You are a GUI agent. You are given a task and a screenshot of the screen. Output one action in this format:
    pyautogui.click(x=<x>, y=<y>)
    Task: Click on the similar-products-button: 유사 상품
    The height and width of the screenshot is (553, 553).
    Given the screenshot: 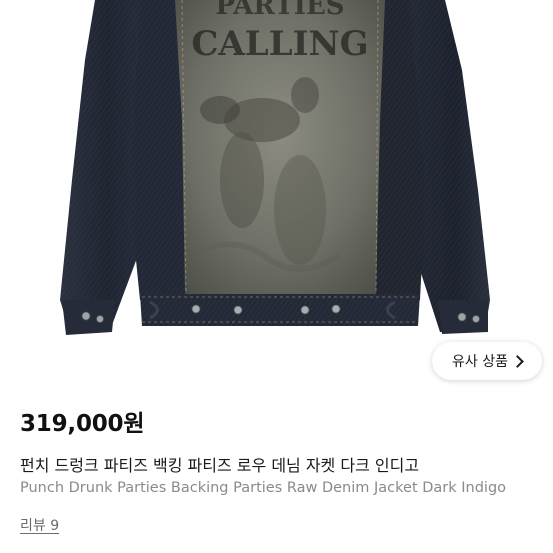 What is the action you would take?
    pyautogui.click(x=487, y=361)
    